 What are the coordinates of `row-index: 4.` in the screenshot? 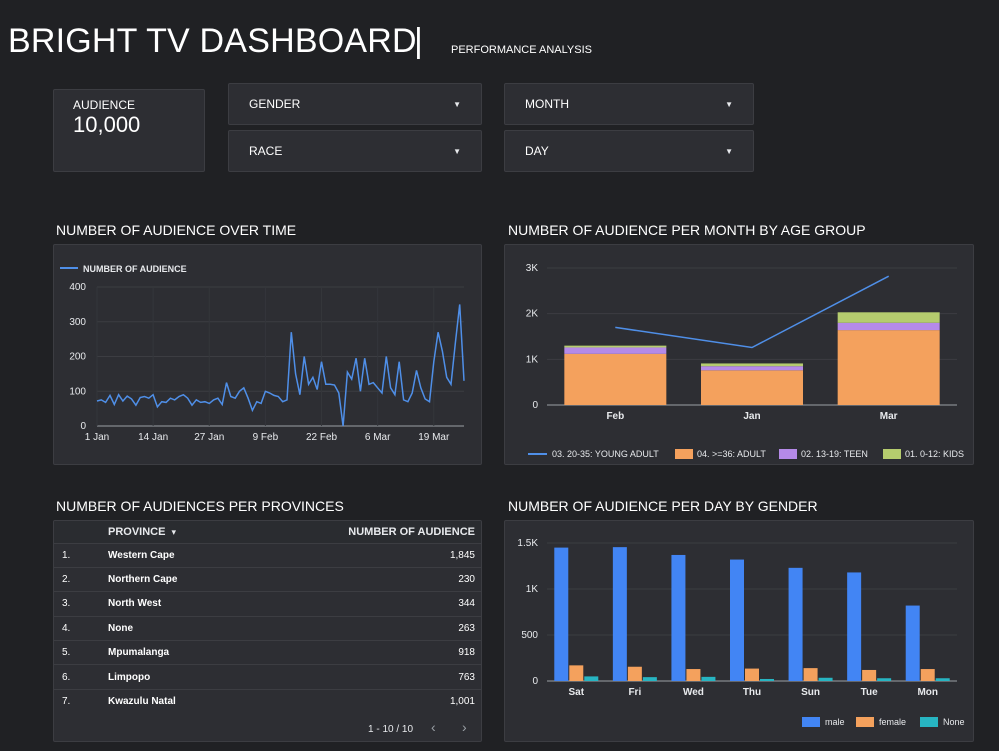 It's located at (81, 628).